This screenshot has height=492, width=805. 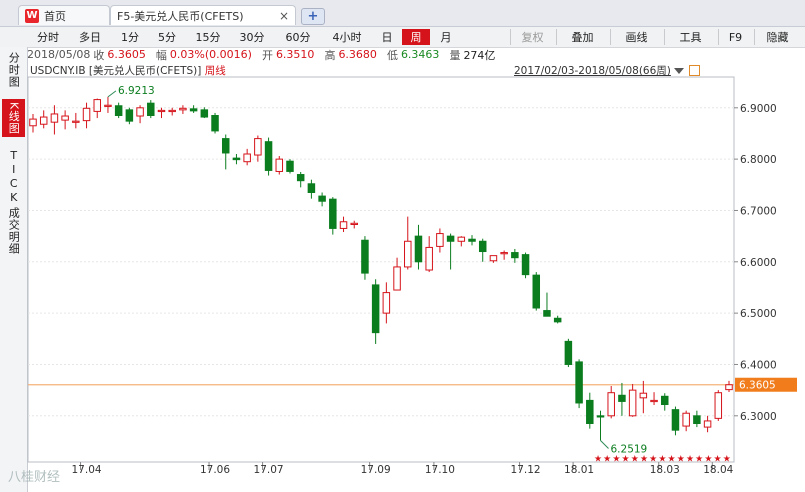 I want to click on y-tick-label: 6.6000, so click(x=758, y=263).